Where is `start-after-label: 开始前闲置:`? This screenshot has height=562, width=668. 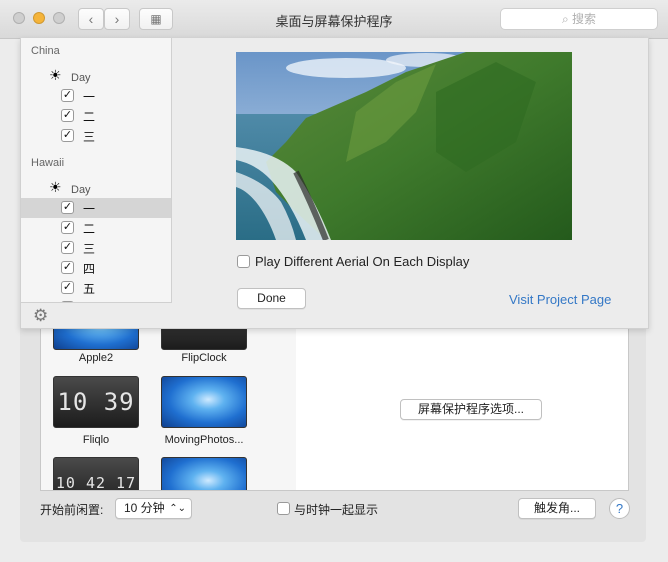
start-after-label: 开始前闲置: is located at coordinates (72, 510).